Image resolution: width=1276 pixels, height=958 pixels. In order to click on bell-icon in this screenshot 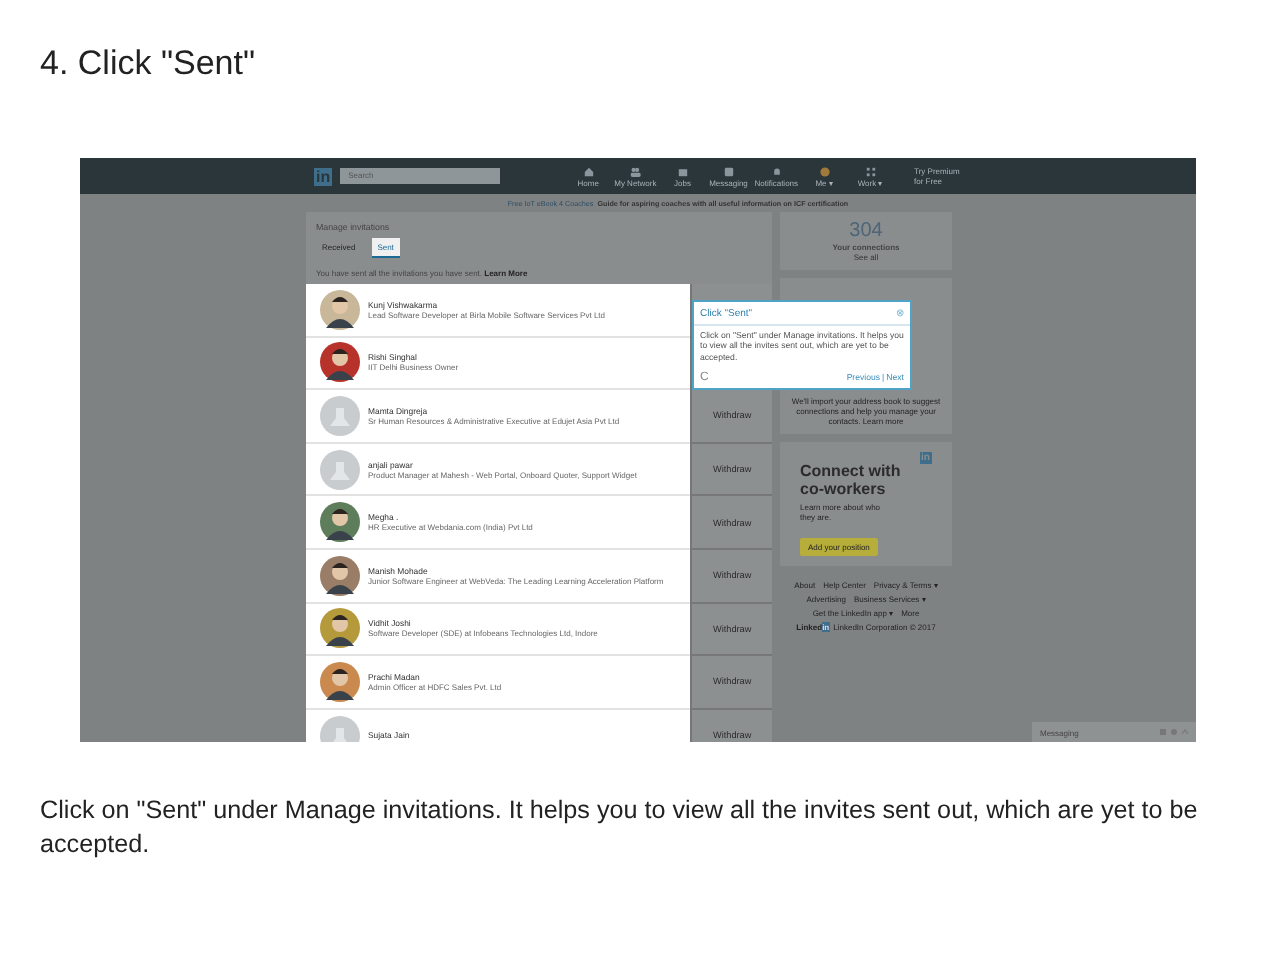, I will do `click(776, 171)`.